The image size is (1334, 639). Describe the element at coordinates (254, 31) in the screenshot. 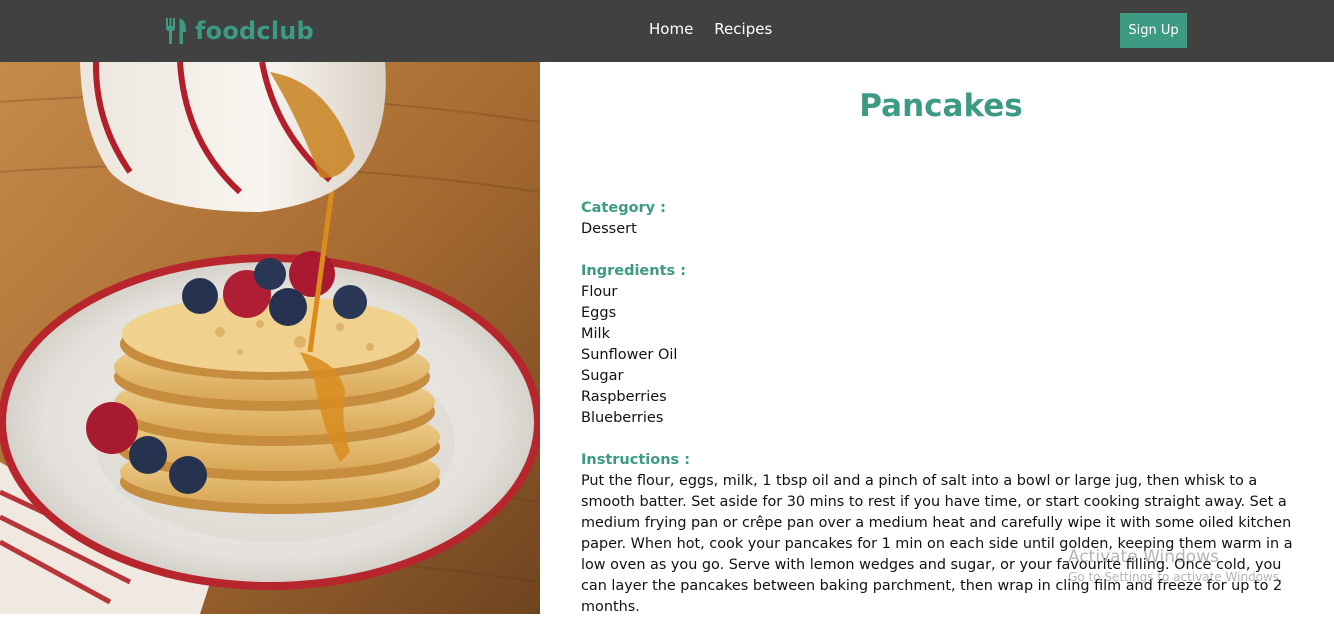

I see `brand-name: foodclub` at that location.